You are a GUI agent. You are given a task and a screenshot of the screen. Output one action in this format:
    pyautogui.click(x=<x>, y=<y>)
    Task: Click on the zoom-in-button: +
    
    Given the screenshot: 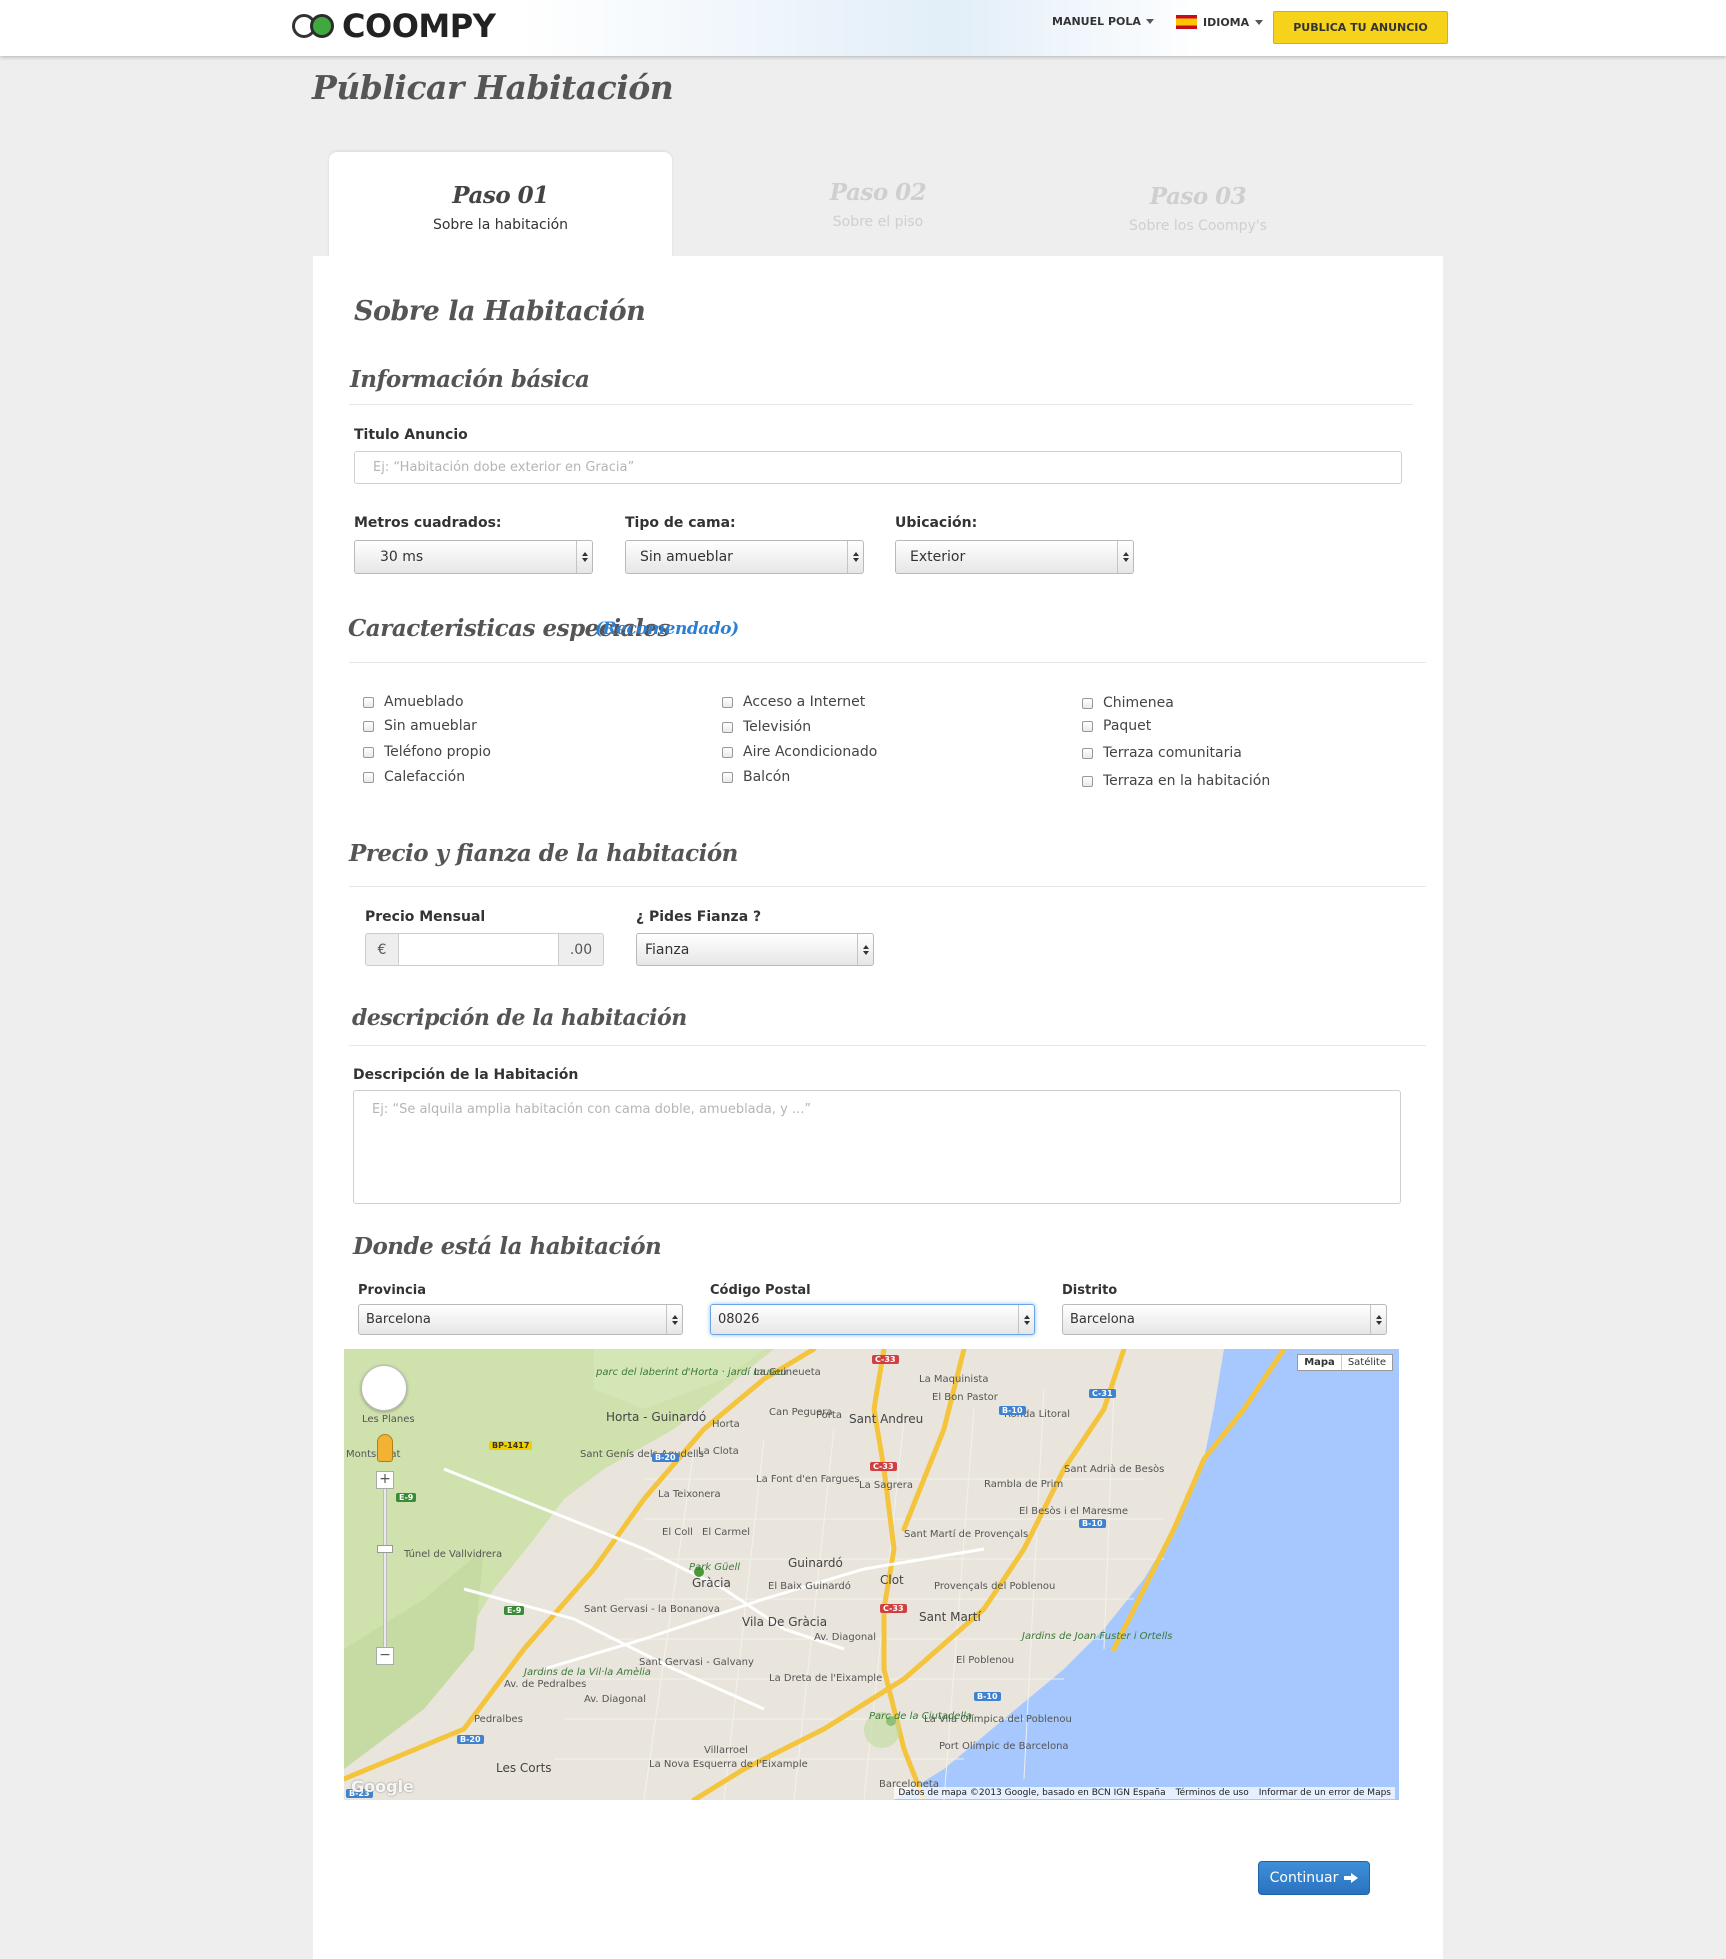 What is the action you would take?
    pyautogui.click(x=385, y=1480)
    